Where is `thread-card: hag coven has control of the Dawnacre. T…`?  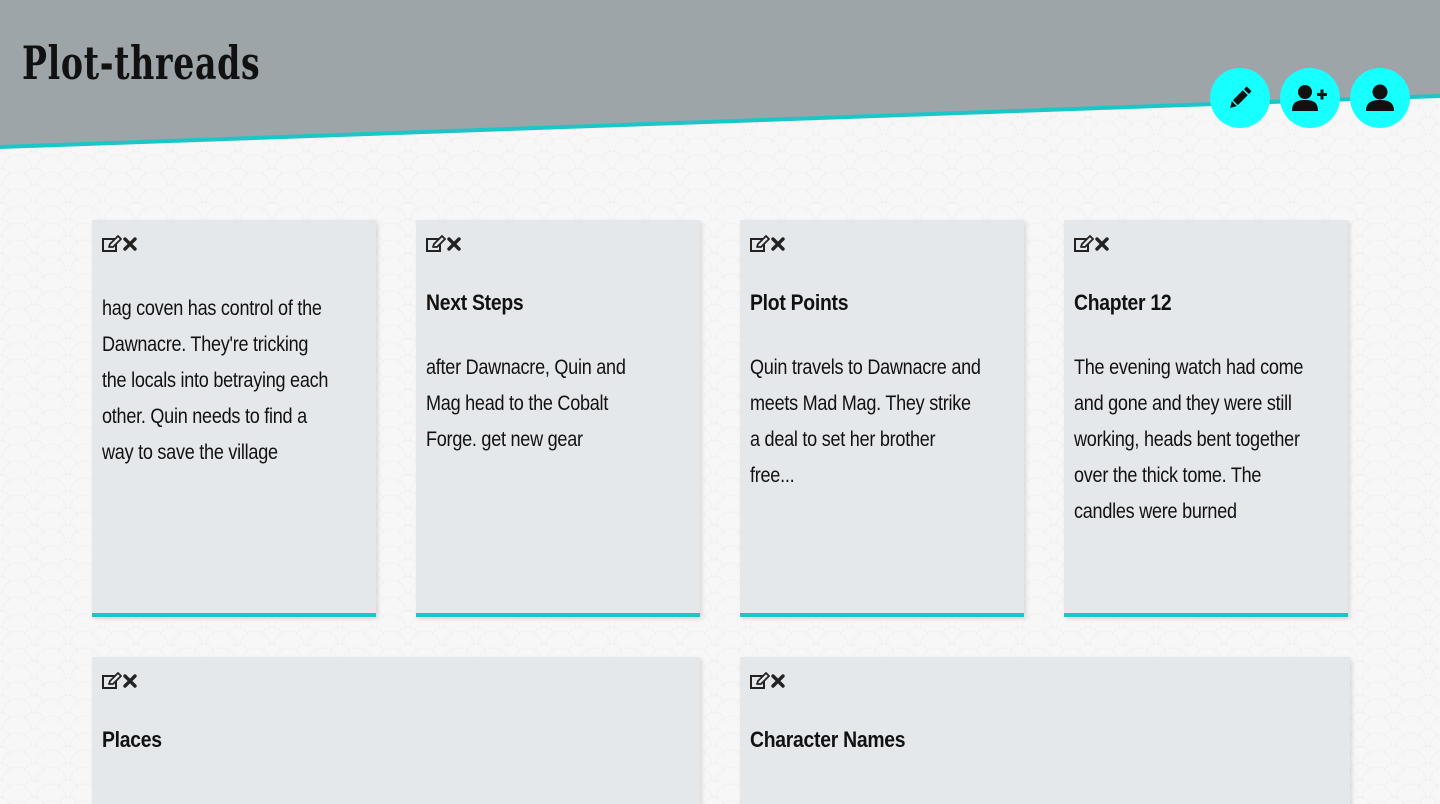 thread-card: hag coven has control of the Dawnacre. T… is located at coordinates (234, 418).